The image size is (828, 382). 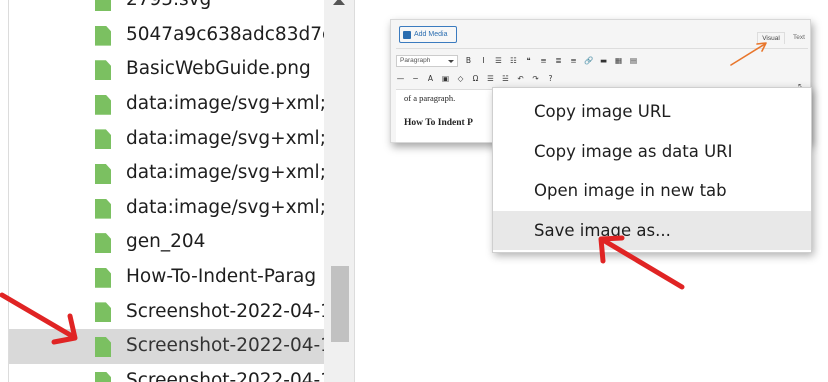 I want to click on context-menu-item: Open image in new tab, so click(x=652, y=190).